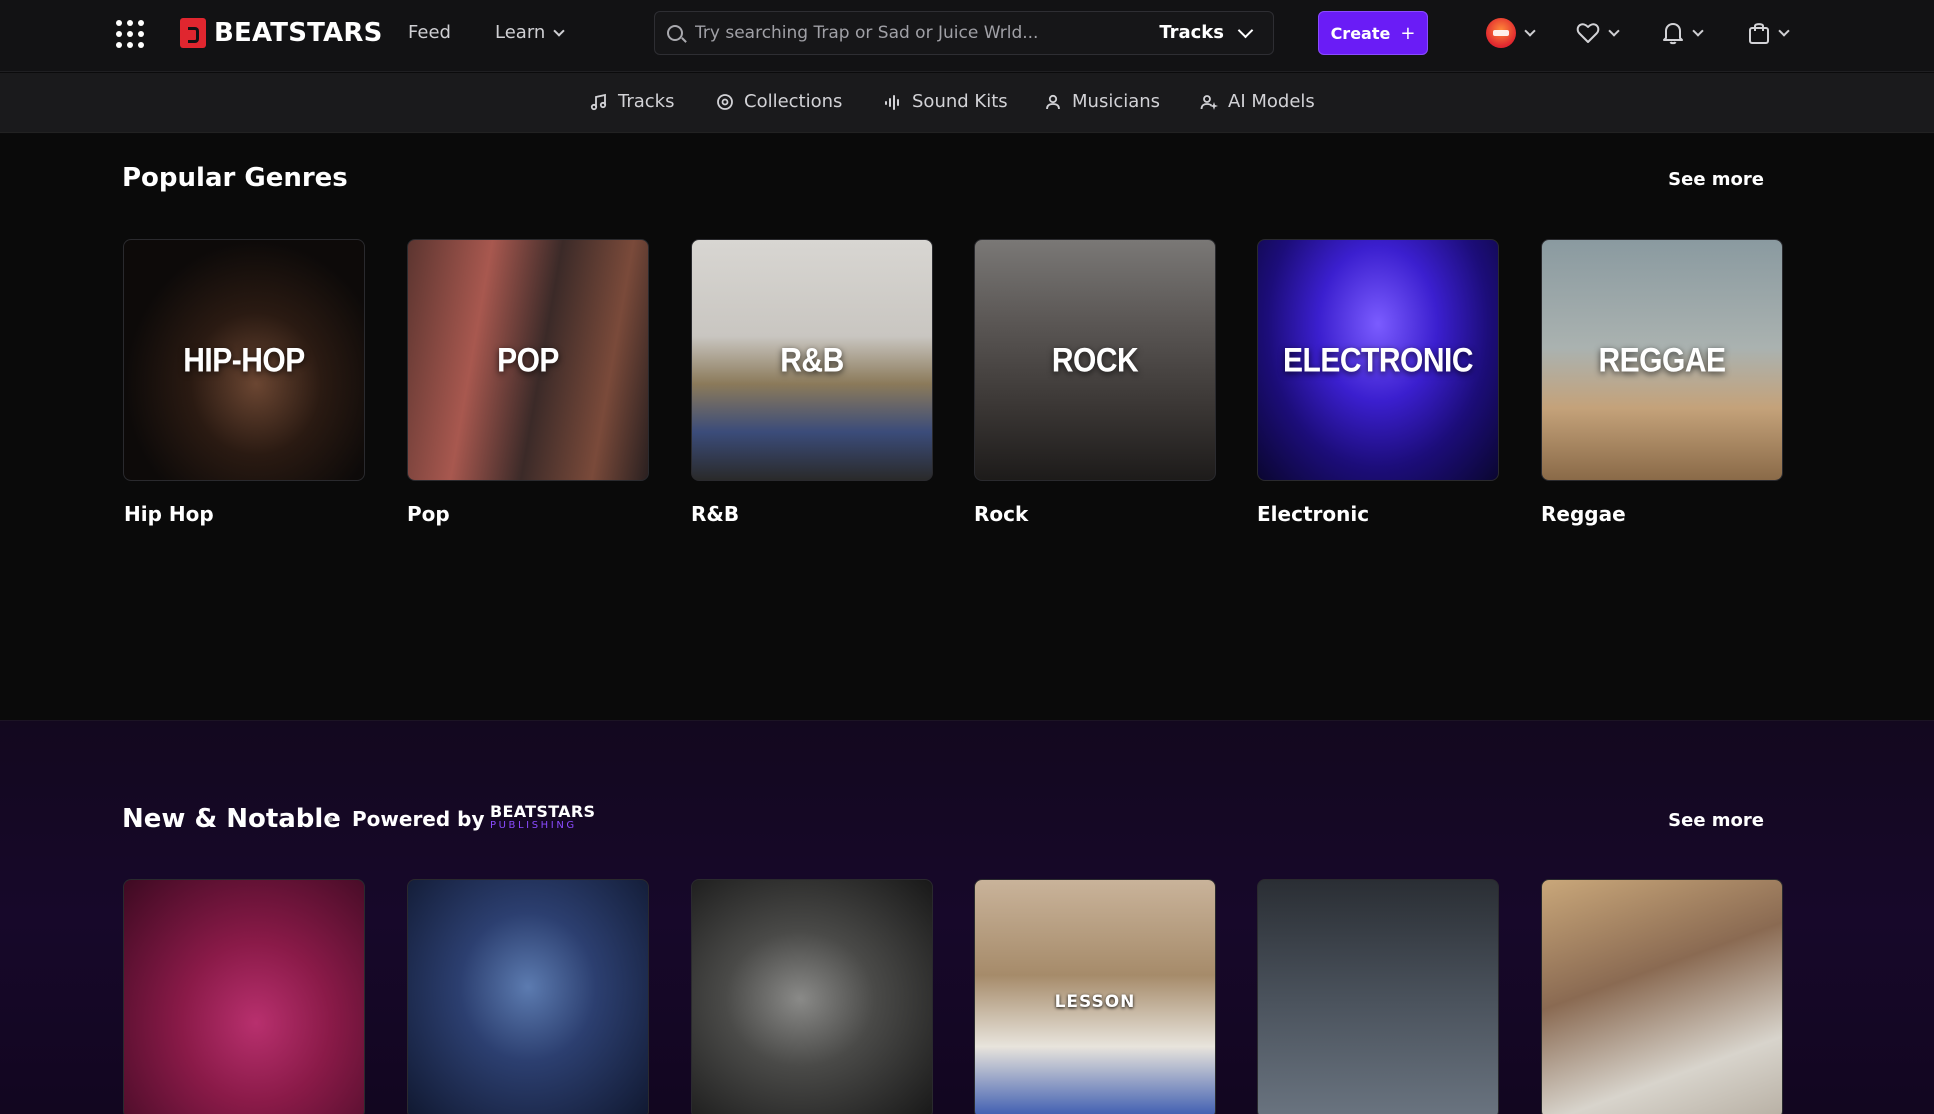  I want to click on genre-overlay-text: HIP-HOP, so click(244, 360).